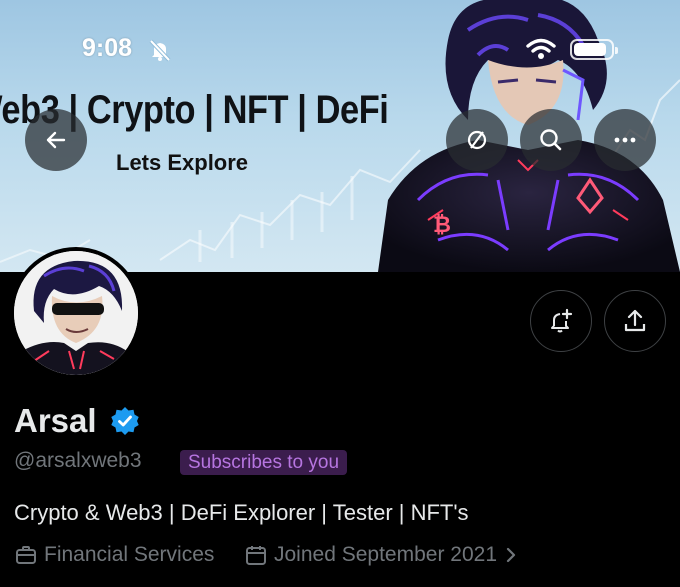 The image size is (680, 587). What do you see at coordinates (55, 420) in the screenshot?
I see `profile-display-name: Arsal` at bounding box center [55, 420].